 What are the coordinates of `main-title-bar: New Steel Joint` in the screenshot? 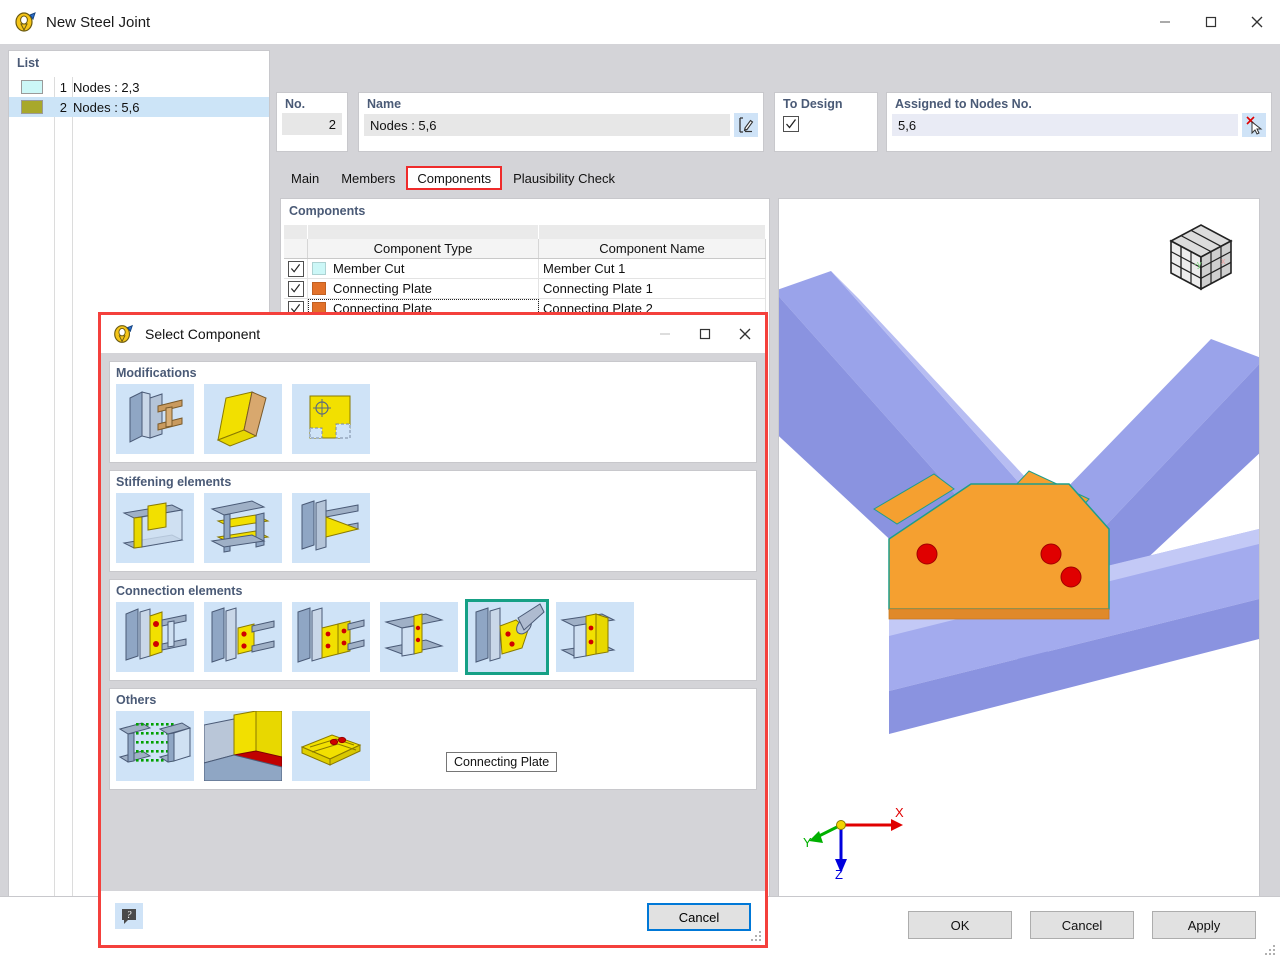 It's located at (640, 22).